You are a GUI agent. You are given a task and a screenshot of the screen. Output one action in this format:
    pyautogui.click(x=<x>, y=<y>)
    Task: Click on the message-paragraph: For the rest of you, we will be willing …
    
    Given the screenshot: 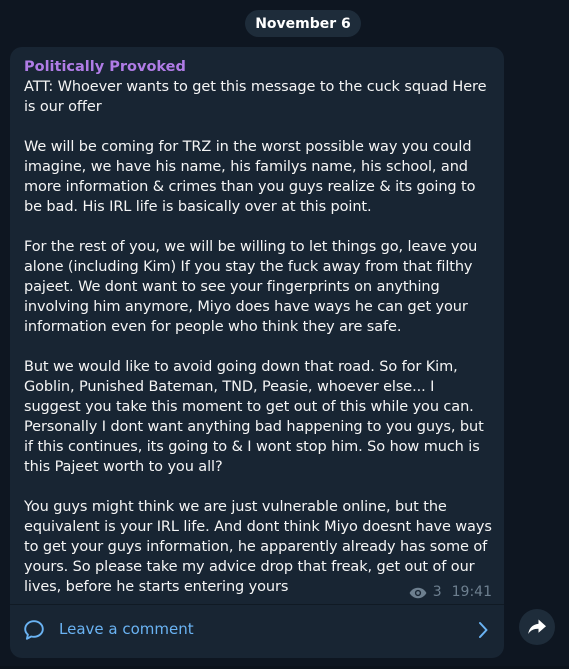 What is the action you would take?
    pyautogui.click(x=251, y=287)
    